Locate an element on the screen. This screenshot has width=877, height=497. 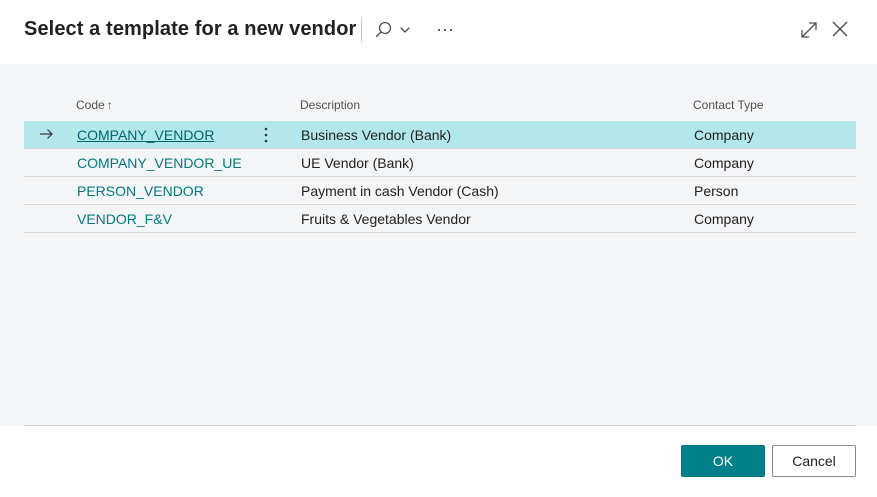
code-link: COMPANY_VENDOR is located at coordinates (145, 135).